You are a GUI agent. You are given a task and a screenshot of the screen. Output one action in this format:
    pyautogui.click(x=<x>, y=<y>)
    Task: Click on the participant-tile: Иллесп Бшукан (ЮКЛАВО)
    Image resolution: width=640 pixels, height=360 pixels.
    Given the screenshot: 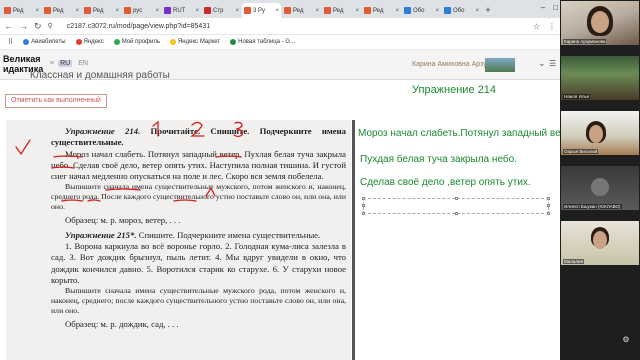 What is the action you would take?
    pyautogui.click(x=600, y=188)
    